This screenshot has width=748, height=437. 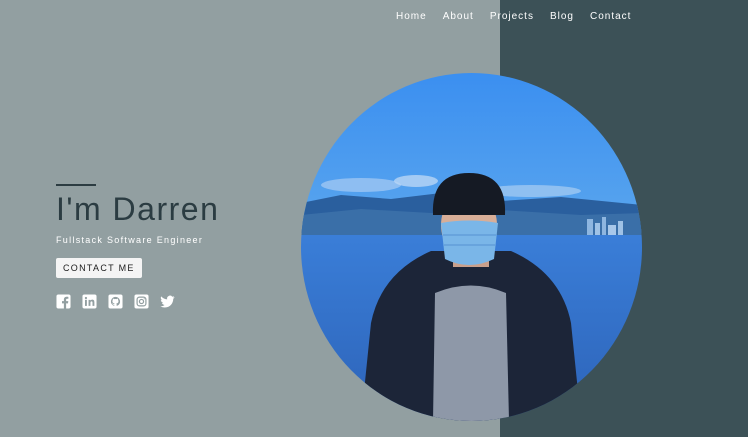 I want to click on accent-divider, so click(x=76, y=185).